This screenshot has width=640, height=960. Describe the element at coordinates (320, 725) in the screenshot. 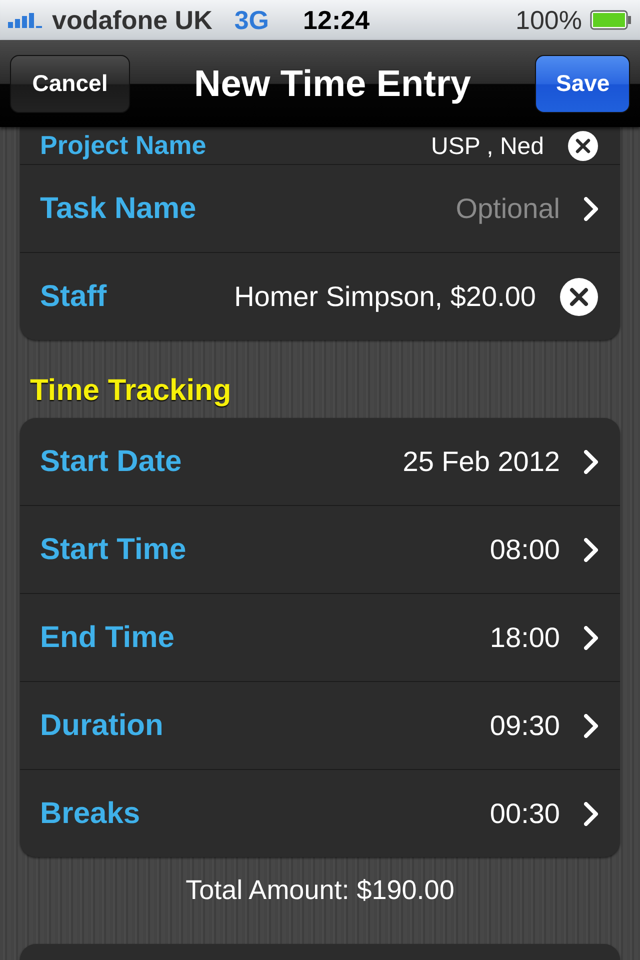

I see `table-row: Duration 09:30` at that location.